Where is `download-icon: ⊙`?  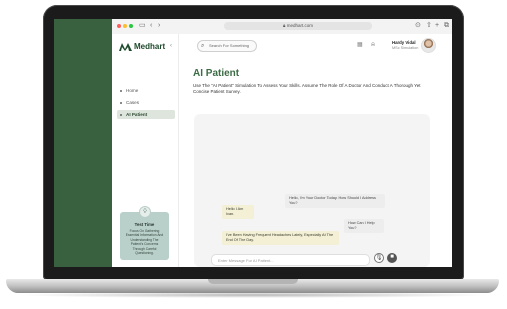
download-icon: ⊙ is located at coordinates (418, 26).